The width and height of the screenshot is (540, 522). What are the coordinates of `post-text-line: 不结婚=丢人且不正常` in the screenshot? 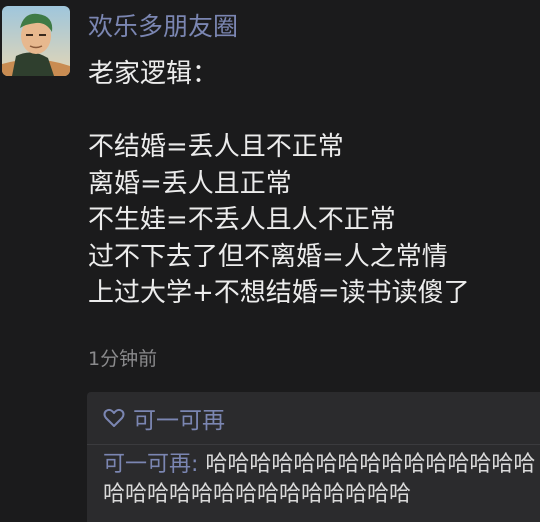 It's located at (216, 147).